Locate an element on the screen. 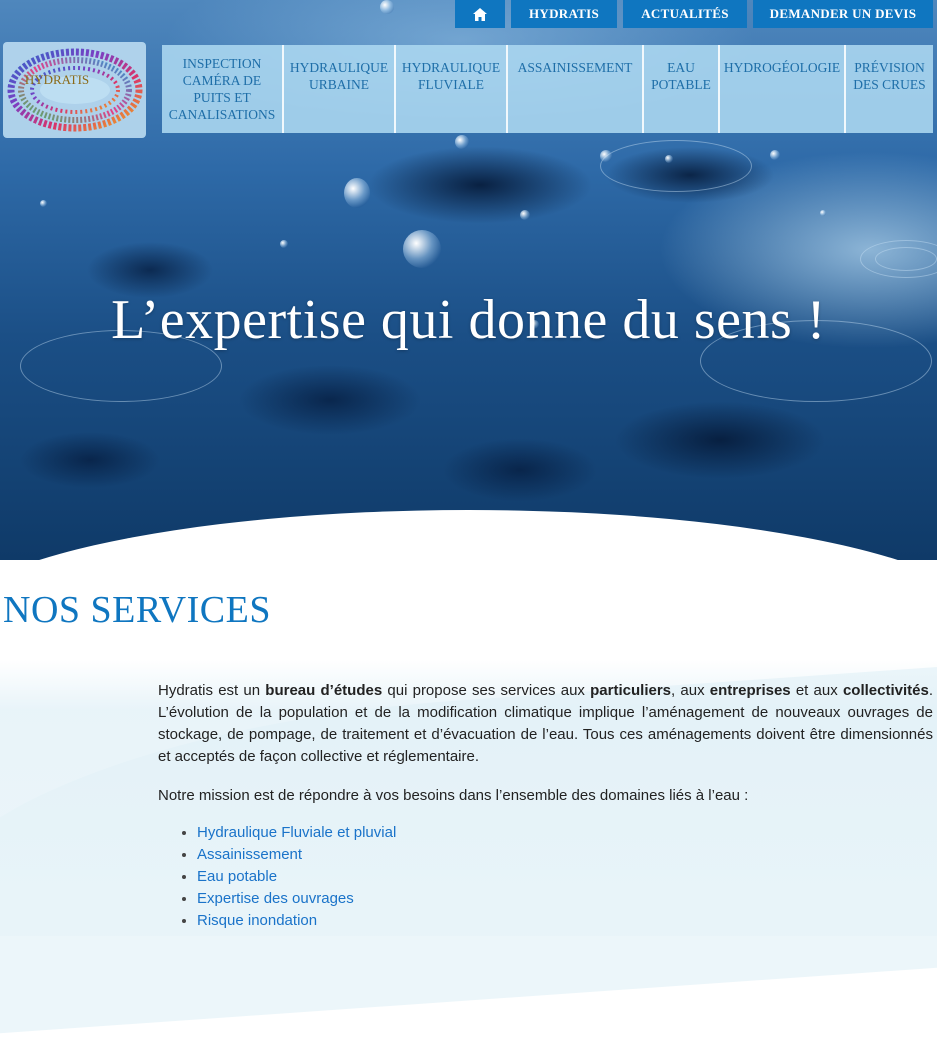 Image resolution: width=937 pixels, height=1038 pixels. intro-text: Hydratis est un is located at coordinates (212, 690).